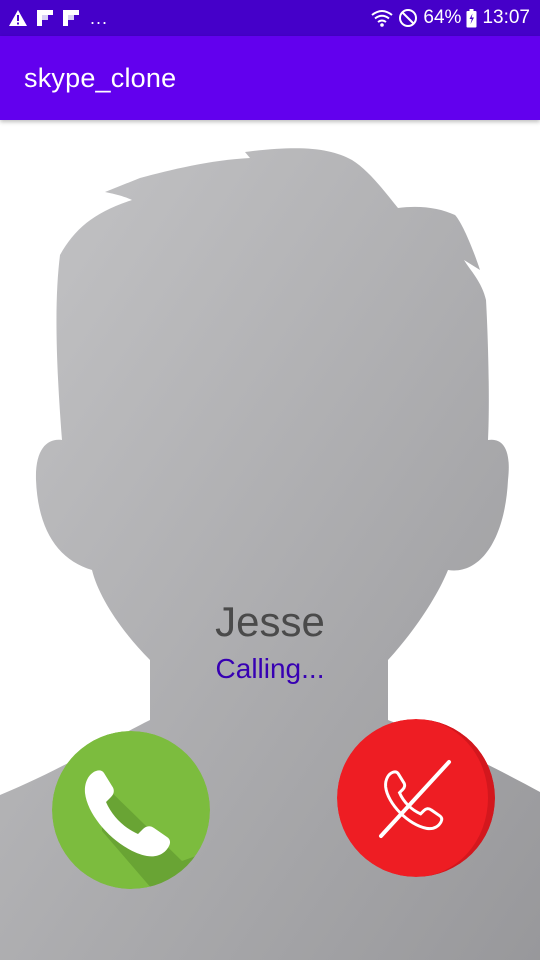 The image size is (540, 960). What do you see at coordinates (471, 18) in the screenshot?
I see `battery-icon` at bounding box center [471, 18].